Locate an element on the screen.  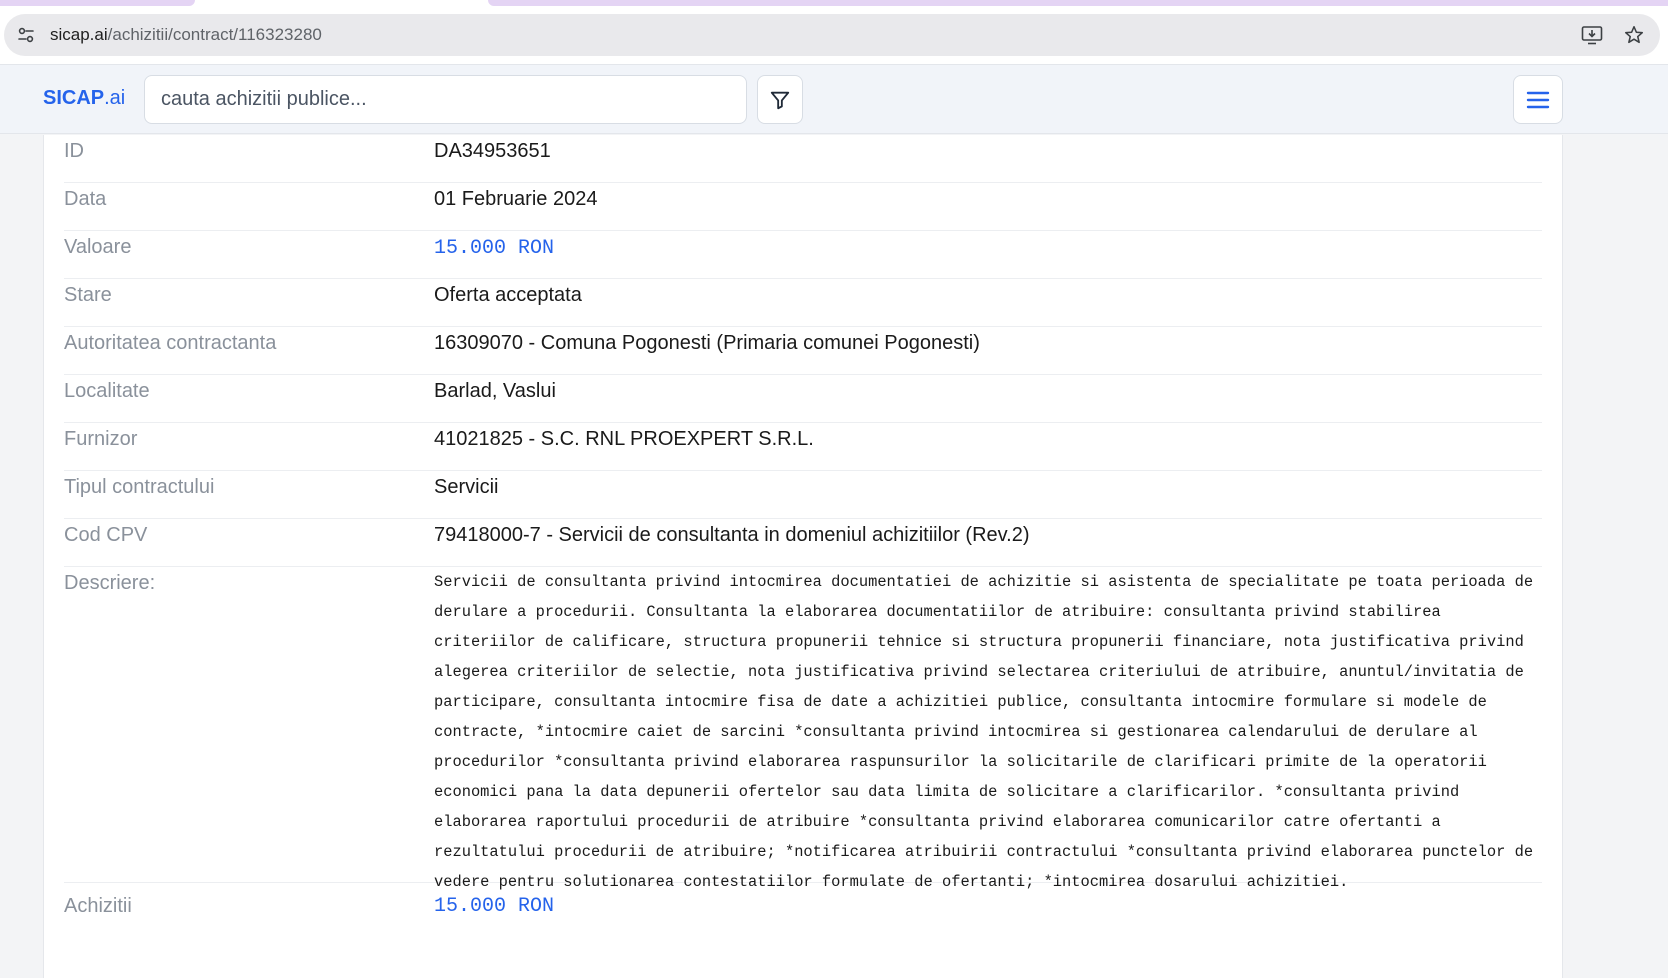
detail-row-data: Data 01 Februarie 2024 is located at coordinates (803, 207).